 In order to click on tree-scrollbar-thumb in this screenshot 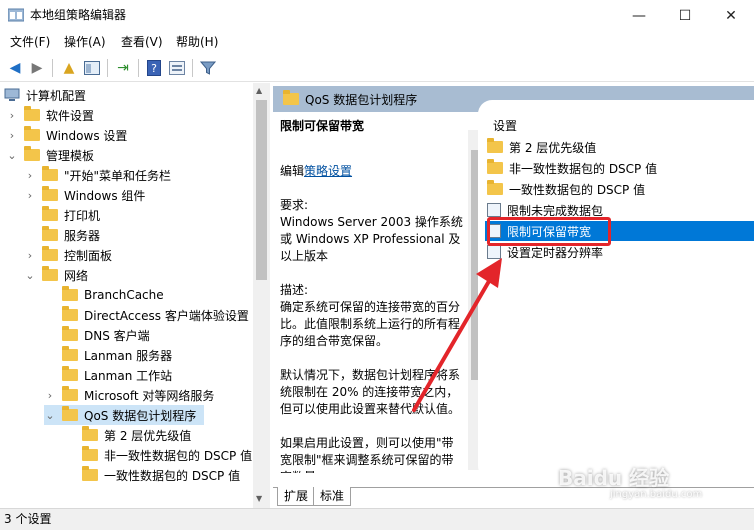, I will do `click(261, 190)`.